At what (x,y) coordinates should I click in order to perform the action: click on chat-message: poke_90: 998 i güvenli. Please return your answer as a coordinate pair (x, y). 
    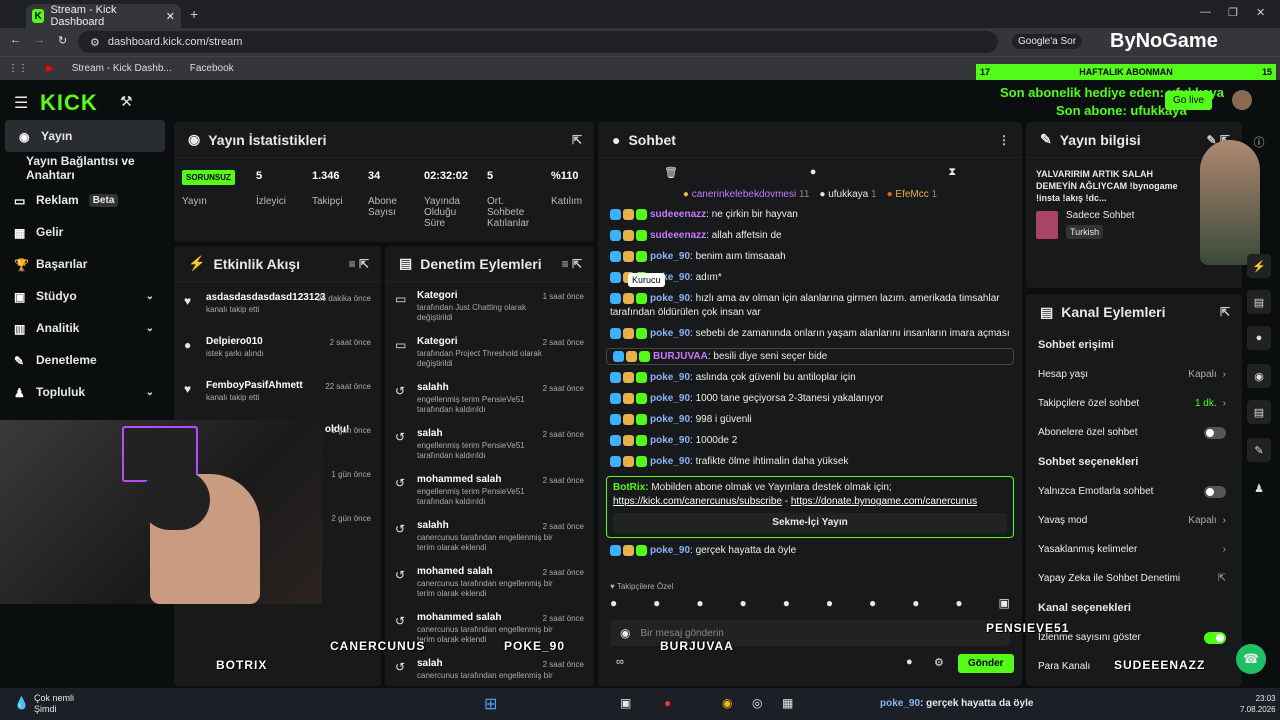
    Looking at the image, I should click on (810, 420).